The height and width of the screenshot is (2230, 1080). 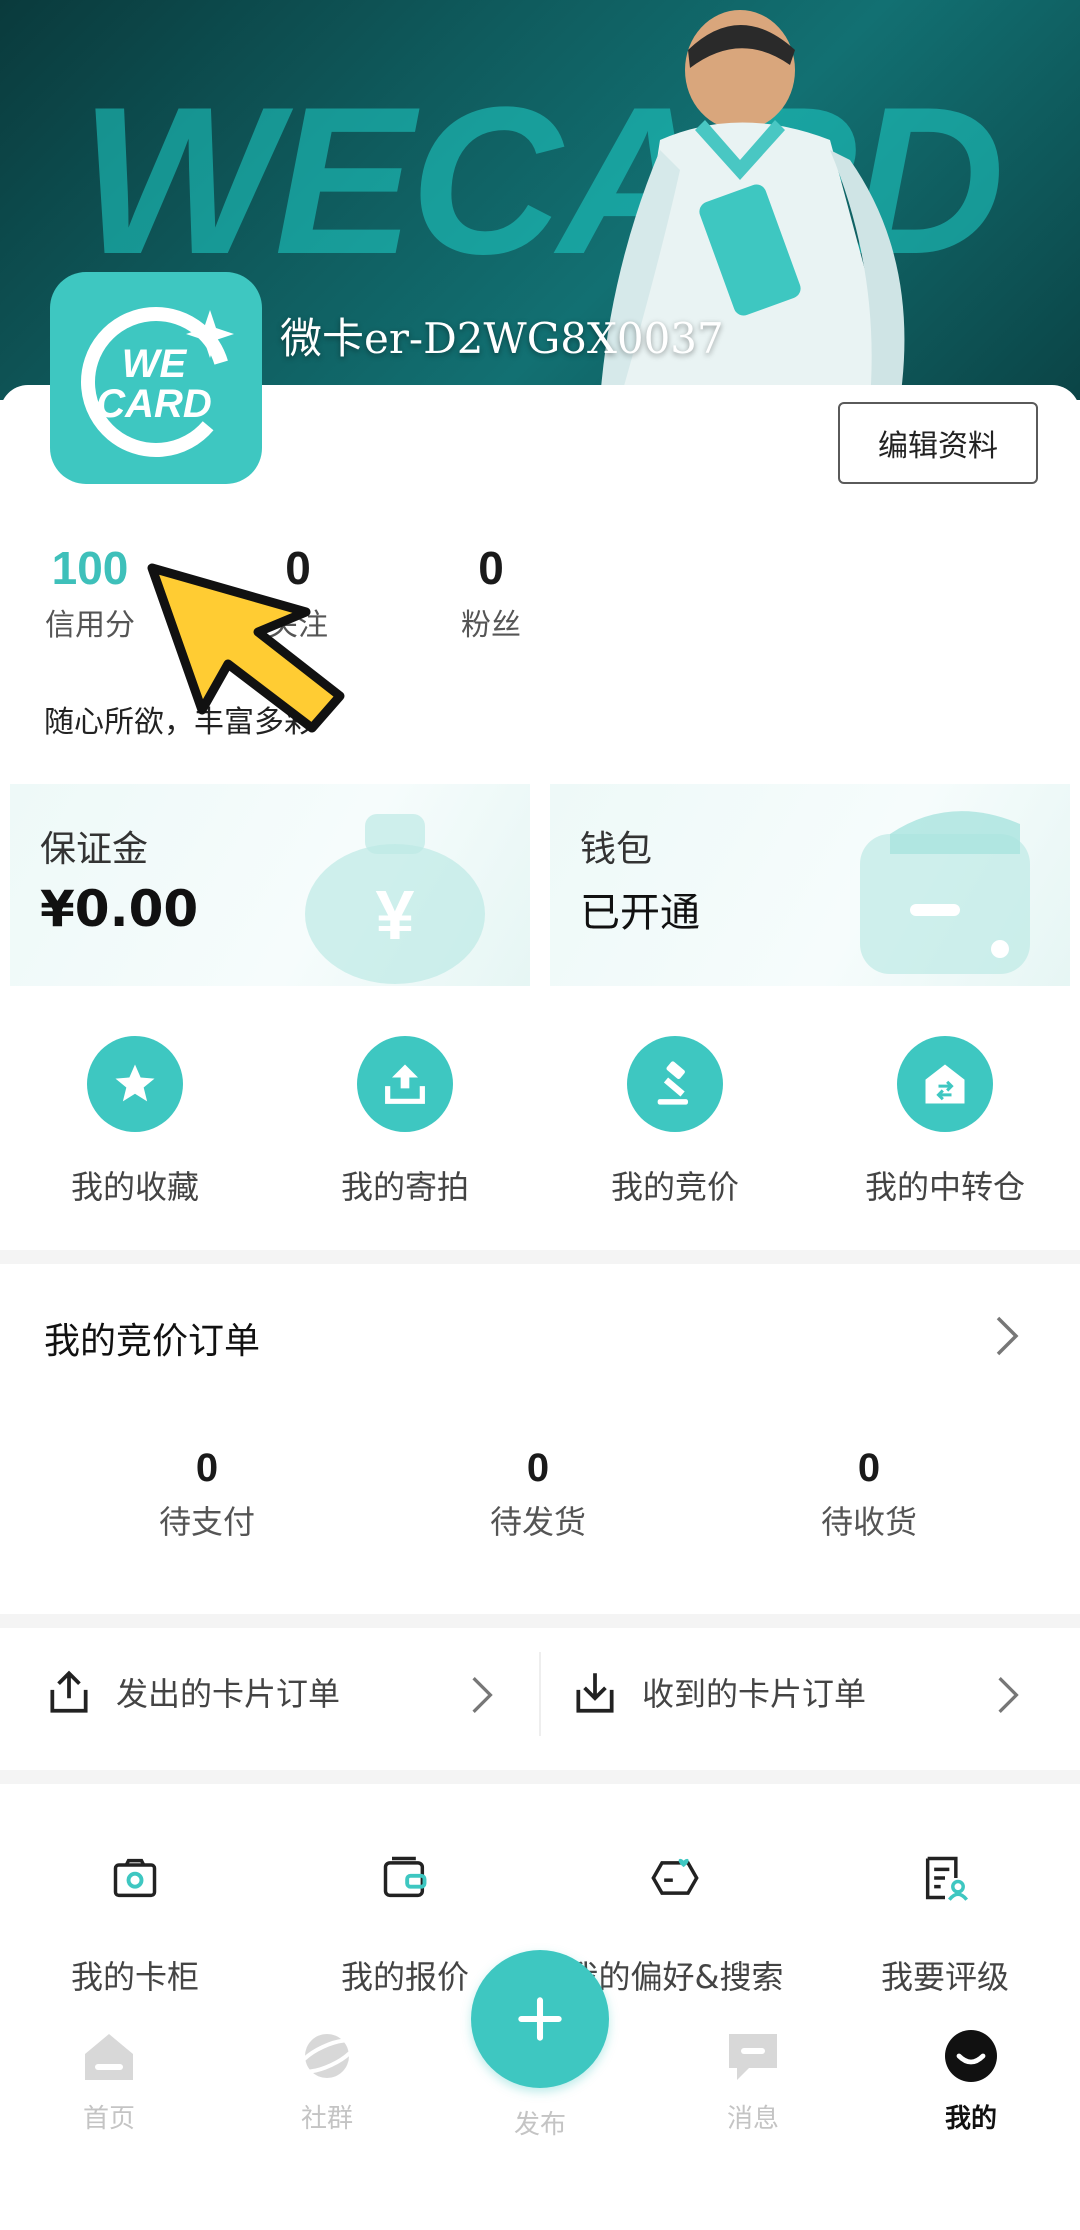 What do you see at coordinates (152, 1338) in the screenshot?
I see `bidding-orders-title: 我的竞价订单` at bounding box center [152, 1338].